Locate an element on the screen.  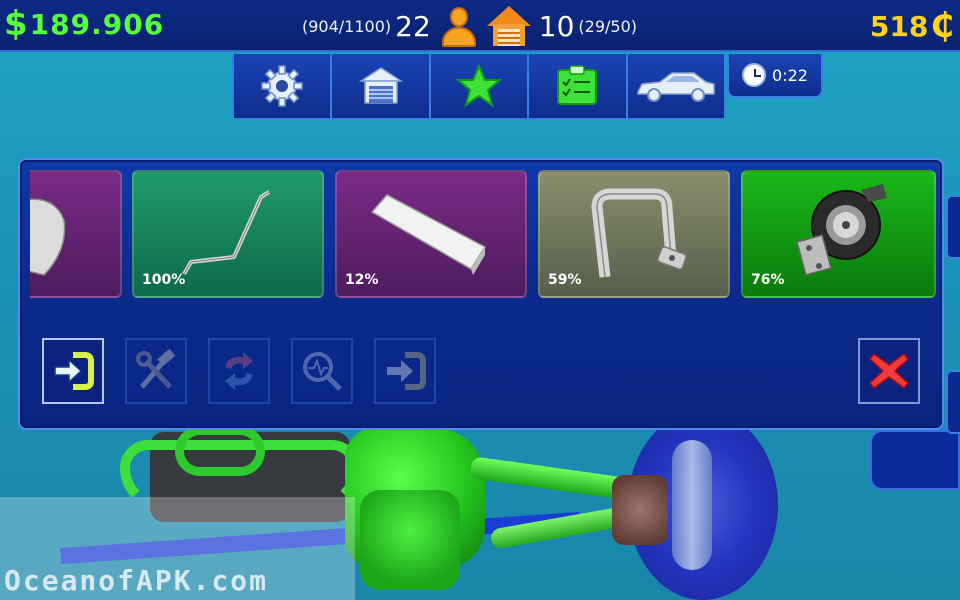
part-card-partial is located at coordinates (76, 234).